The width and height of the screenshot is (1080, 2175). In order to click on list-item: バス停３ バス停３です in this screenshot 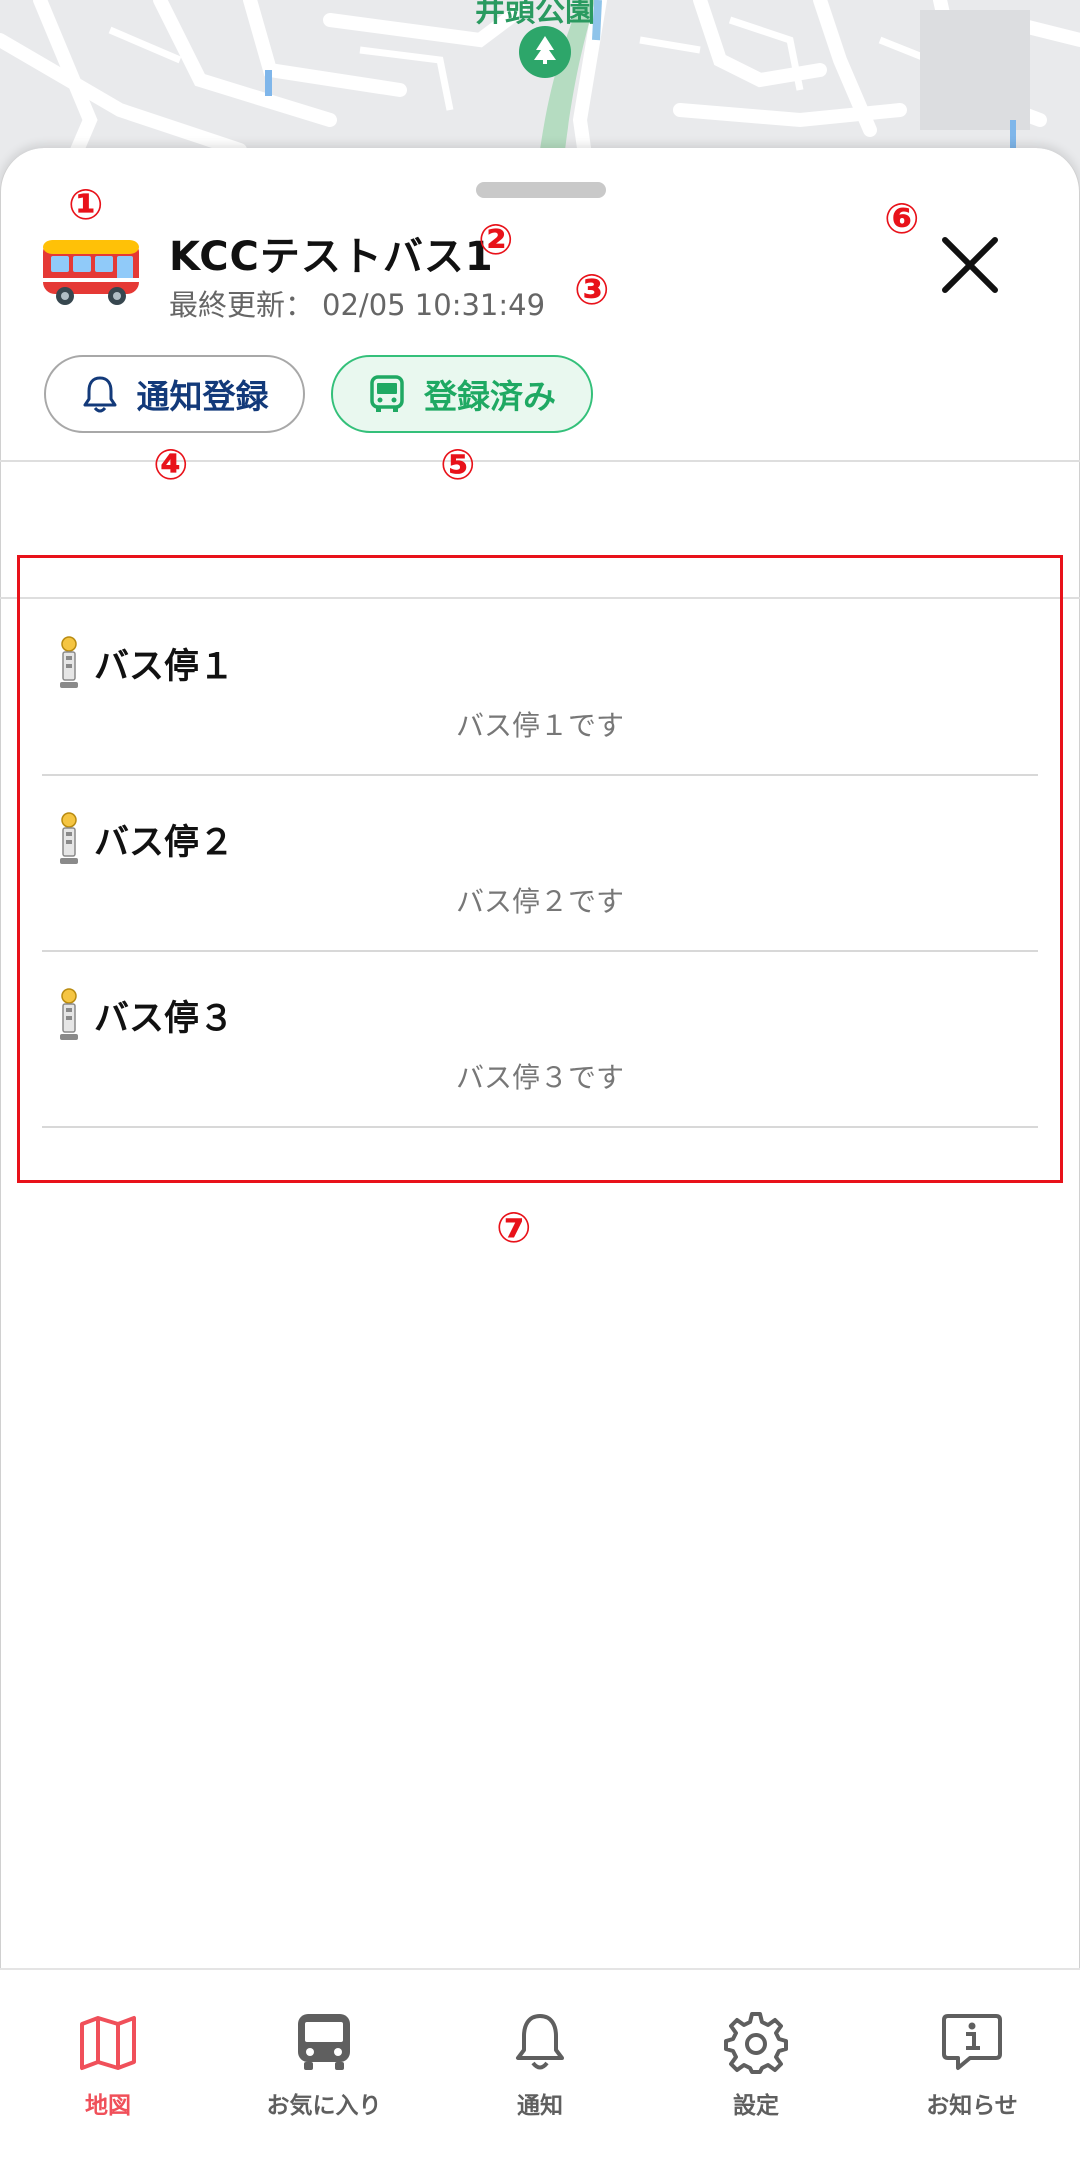, I will do `click(540, 1040)`.